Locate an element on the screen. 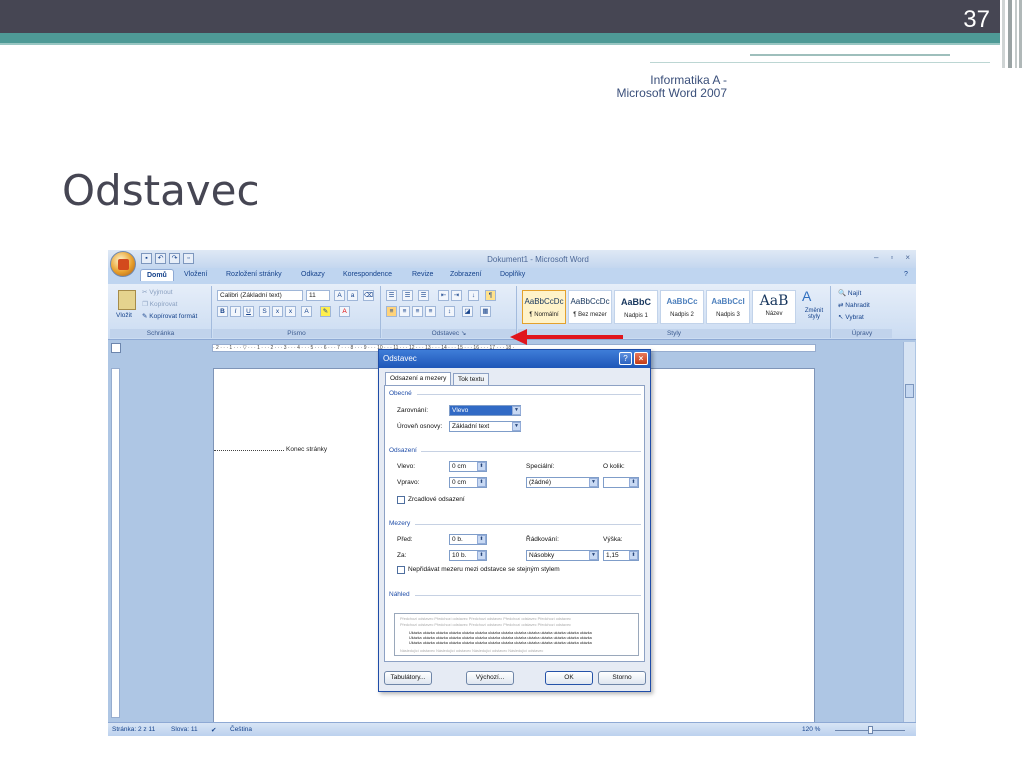 The width and height of the screenshot is (1024, 768). bullets-icon: ☰ is located at coordinates (391, 295).